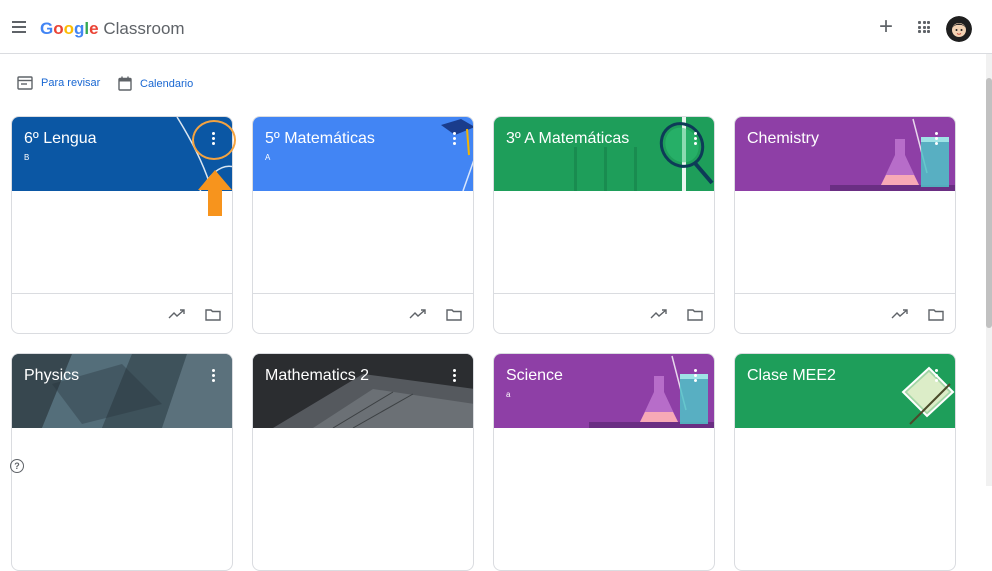 The height and width of the screenshot is (571, 992). I want to click on class-card-banner: Chemistry, so click(845, 154).